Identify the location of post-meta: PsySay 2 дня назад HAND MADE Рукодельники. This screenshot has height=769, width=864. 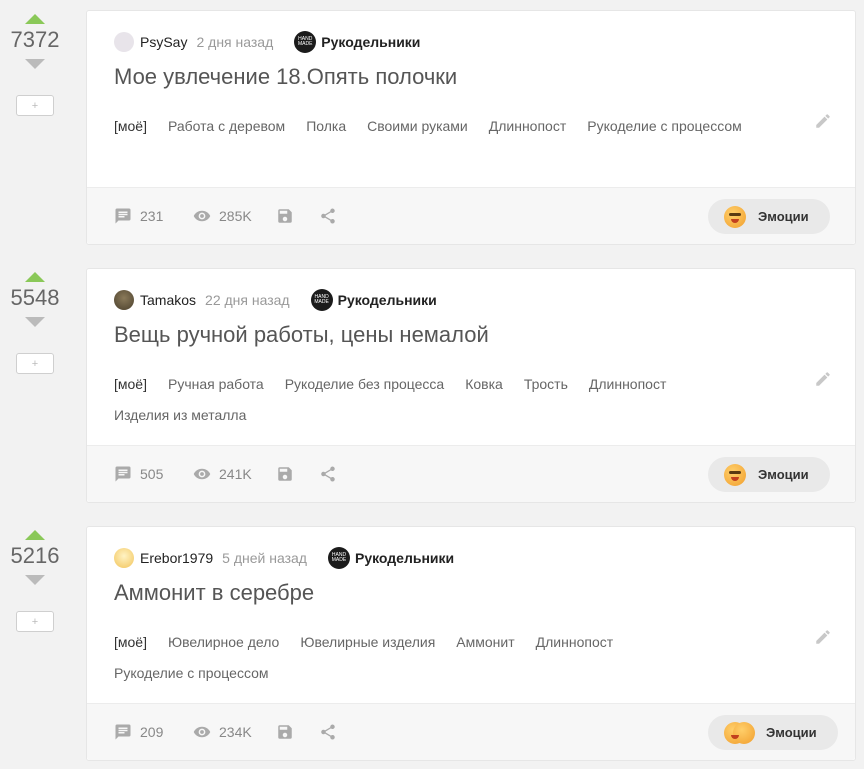
(267, 42).